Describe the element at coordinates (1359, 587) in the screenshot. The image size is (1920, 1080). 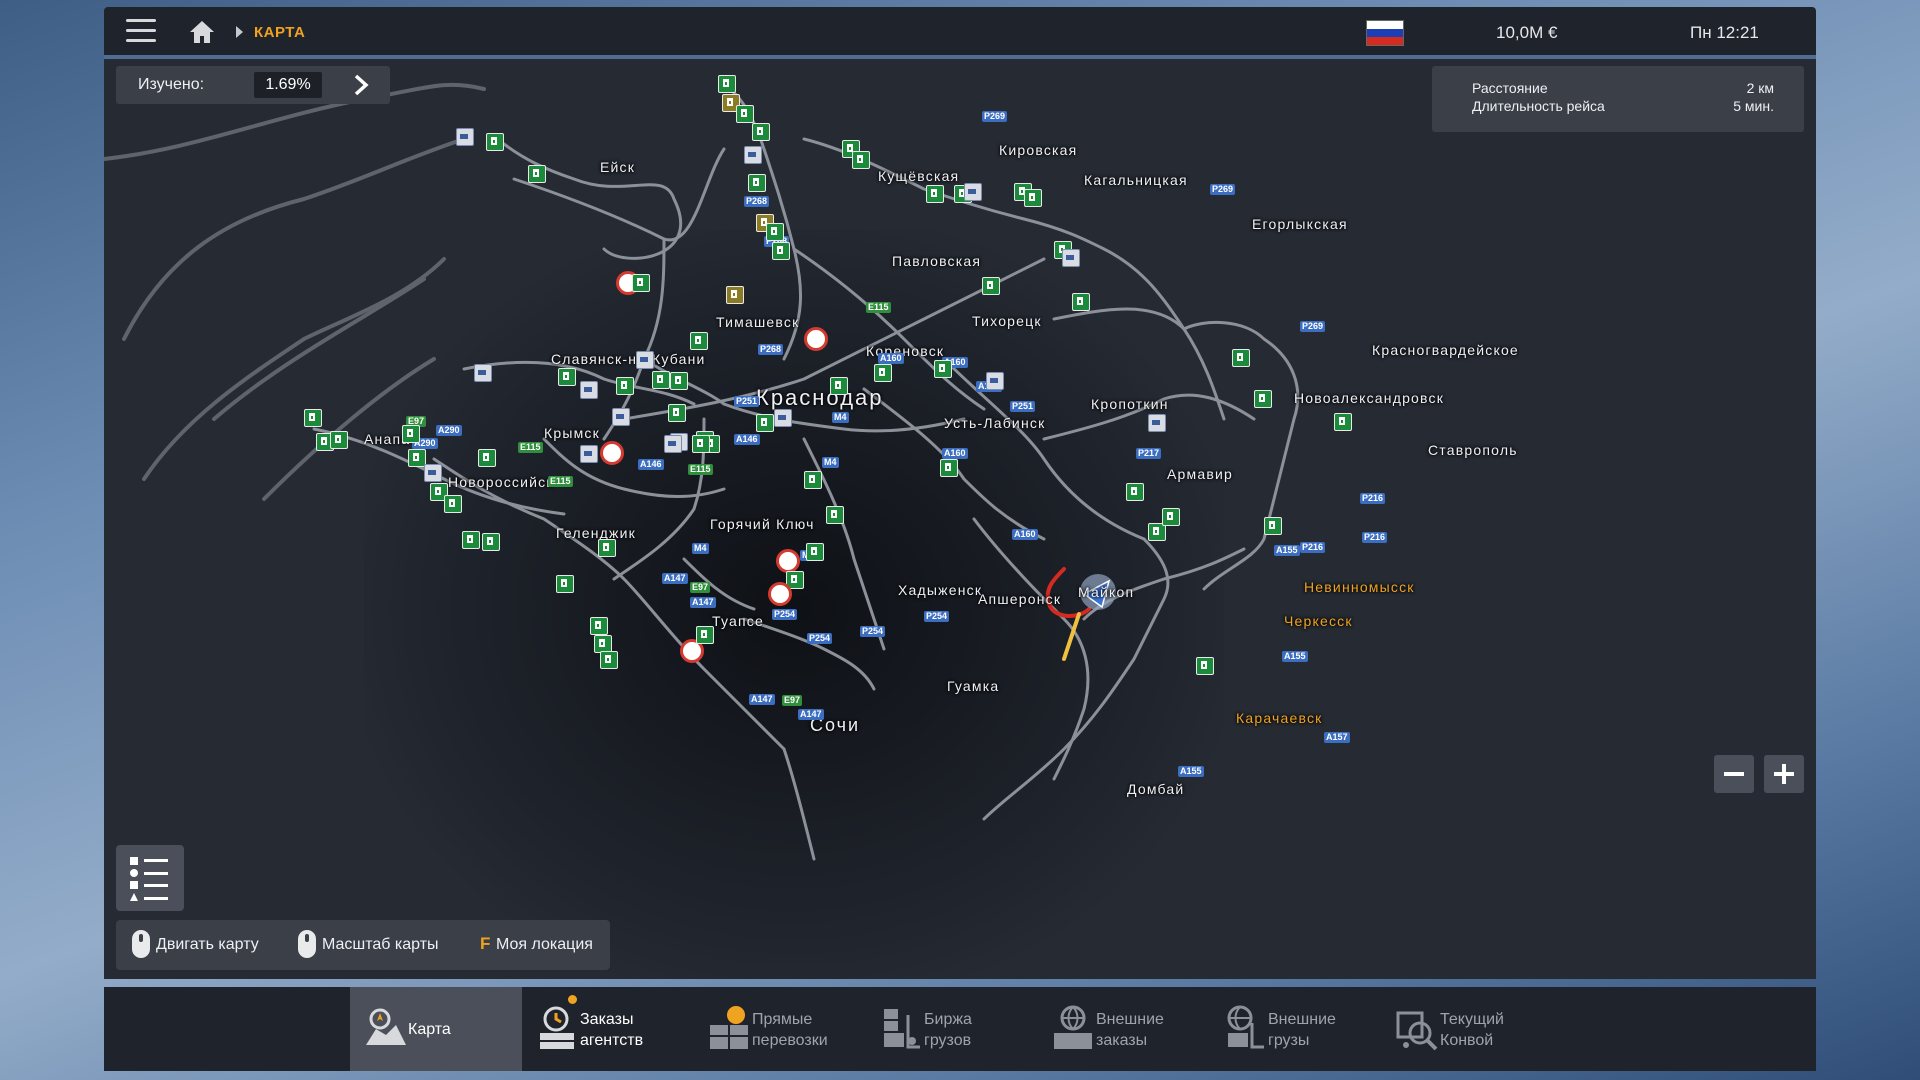
I see `city-label: Невинномысск` at that location.